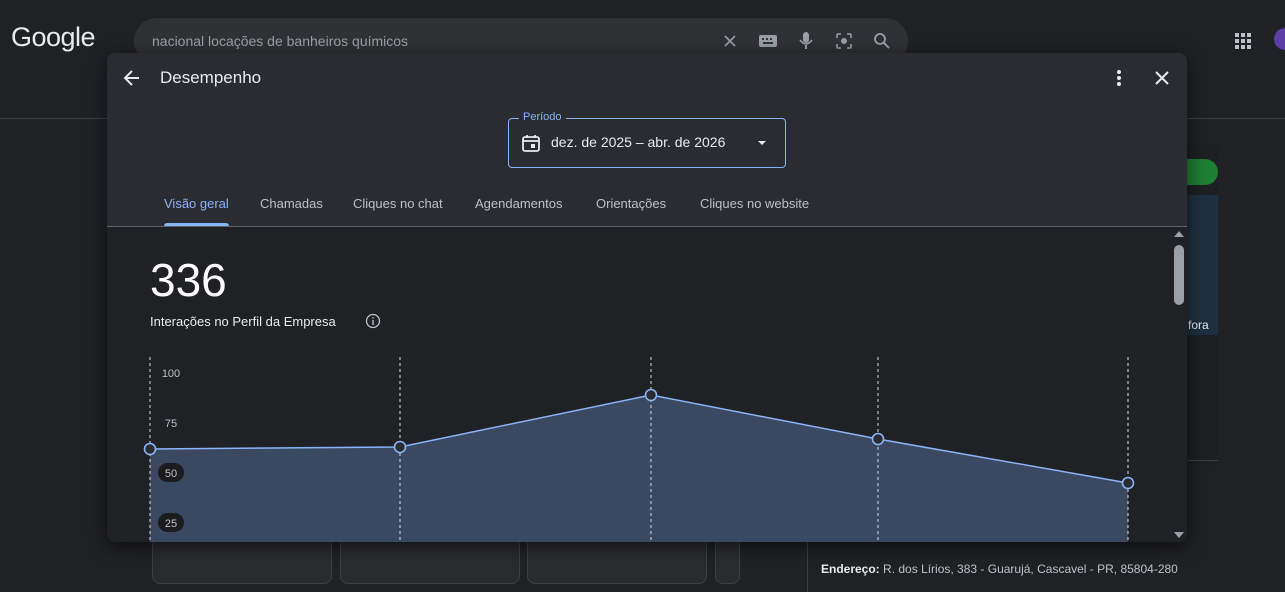 This screenshot has height=592, width=1285. Describe the element at coordinates (1243, 41) in the screenshot. I see `apps-grid-icon` at that location.